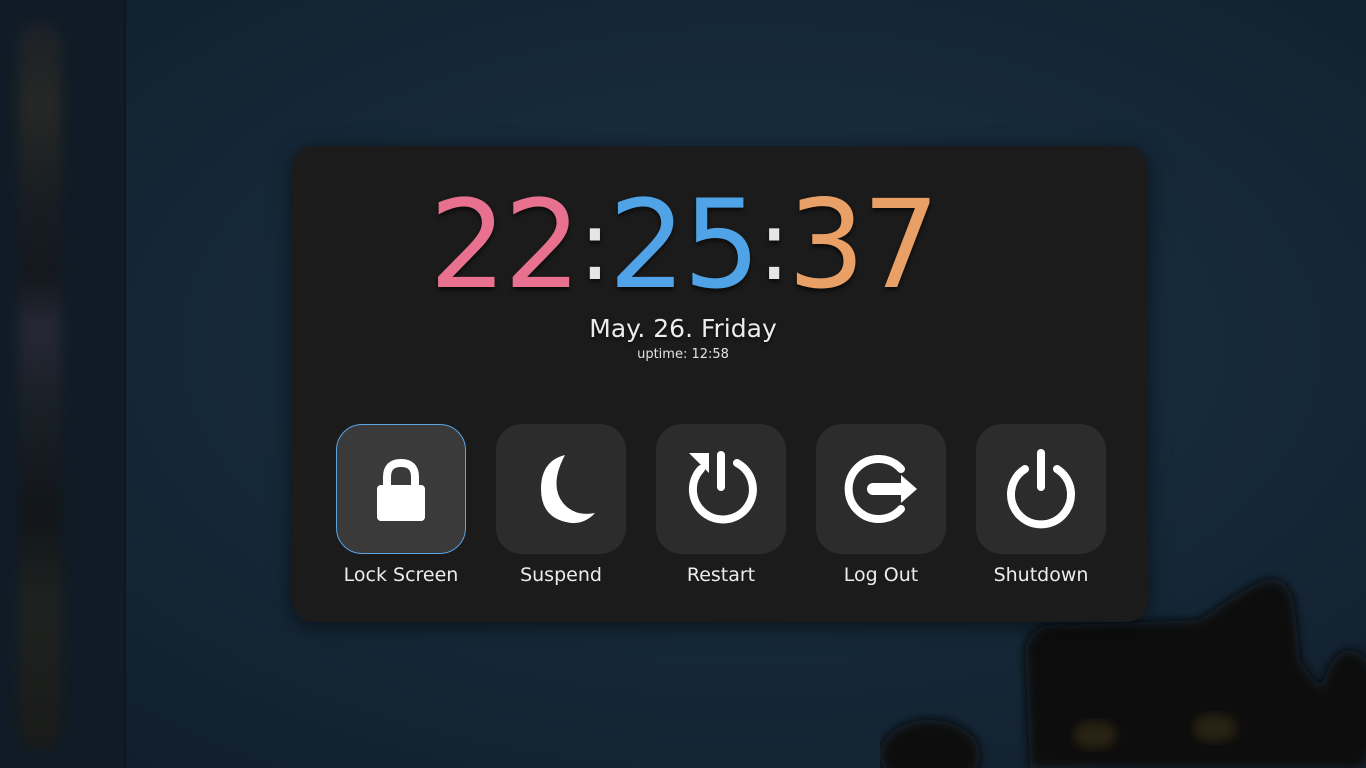  I want to click on log-out-tile, so click(881, 489).